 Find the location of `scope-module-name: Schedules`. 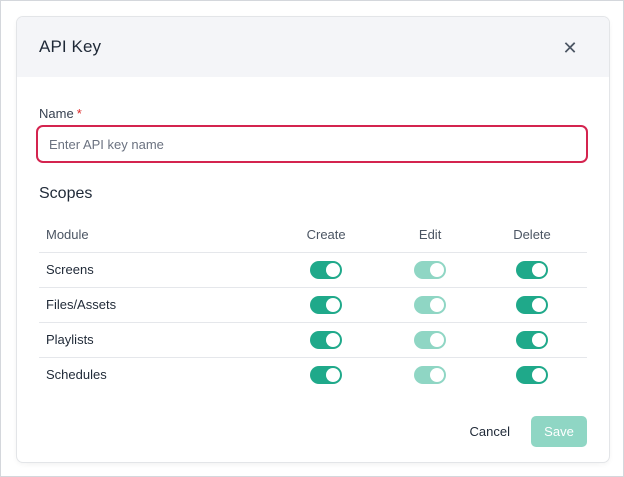

scope-module-name: Schedules is located at coordinates (76, 375).